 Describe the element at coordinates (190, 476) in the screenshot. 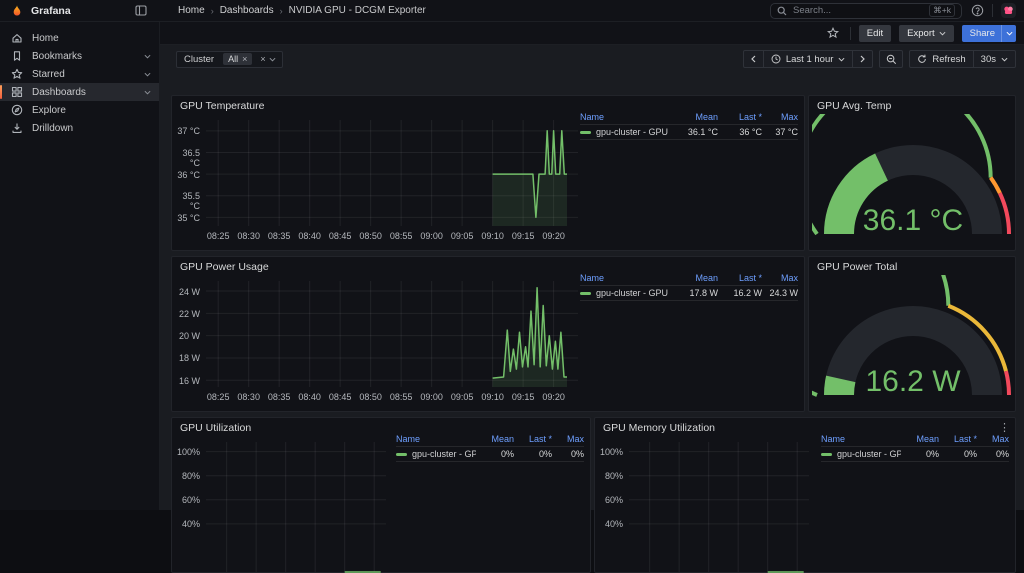

I see `y-axis-tick-label: 80%` at that location.